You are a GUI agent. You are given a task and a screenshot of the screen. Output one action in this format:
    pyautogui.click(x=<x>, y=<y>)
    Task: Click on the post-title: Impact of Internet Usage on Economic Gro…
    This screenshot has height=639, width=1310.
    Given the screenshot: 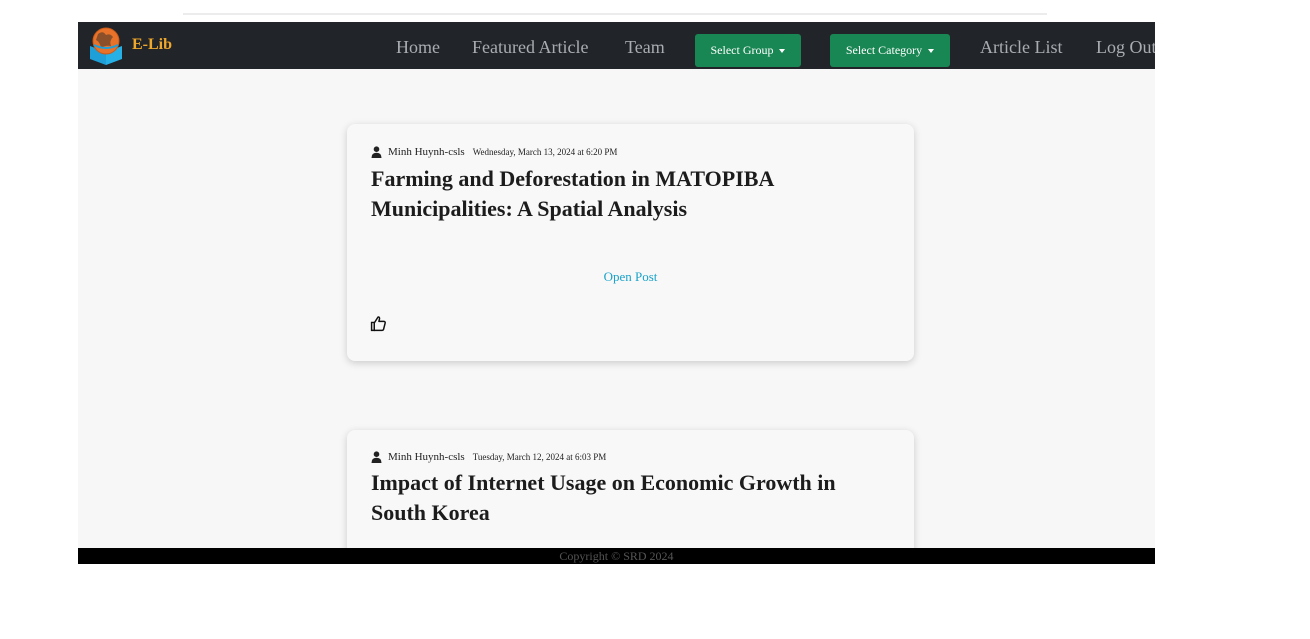 What is the action you would take?
    pyautogui.click(x=603, y=497)
    